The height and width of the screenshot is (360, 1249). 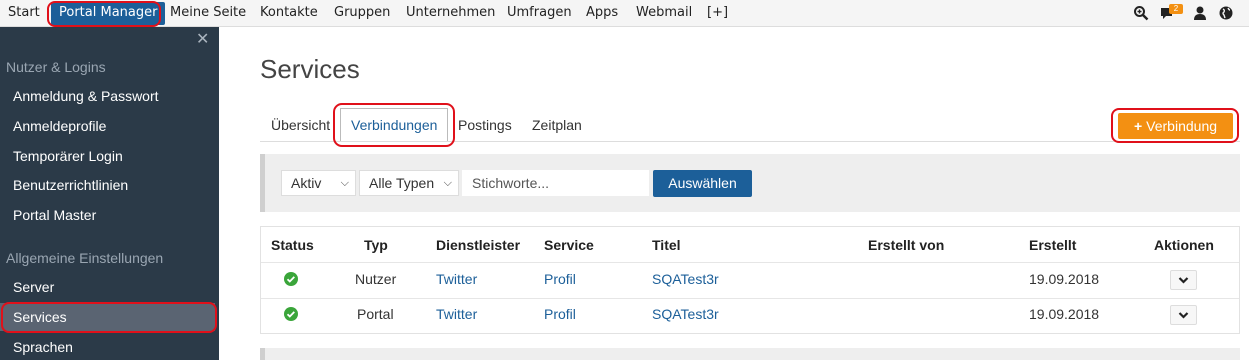 I want to click on col-header-typ: Typ, so click(x=376, y=245).